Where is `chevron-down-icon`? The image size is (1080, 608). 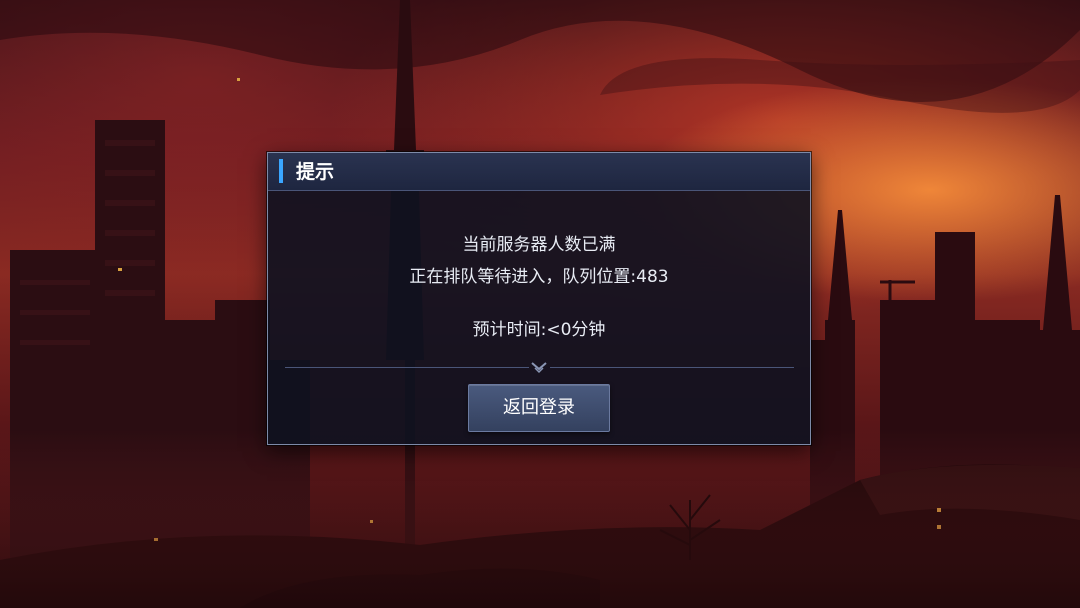
chevron-down-icon is located at coordinates (539, 368).